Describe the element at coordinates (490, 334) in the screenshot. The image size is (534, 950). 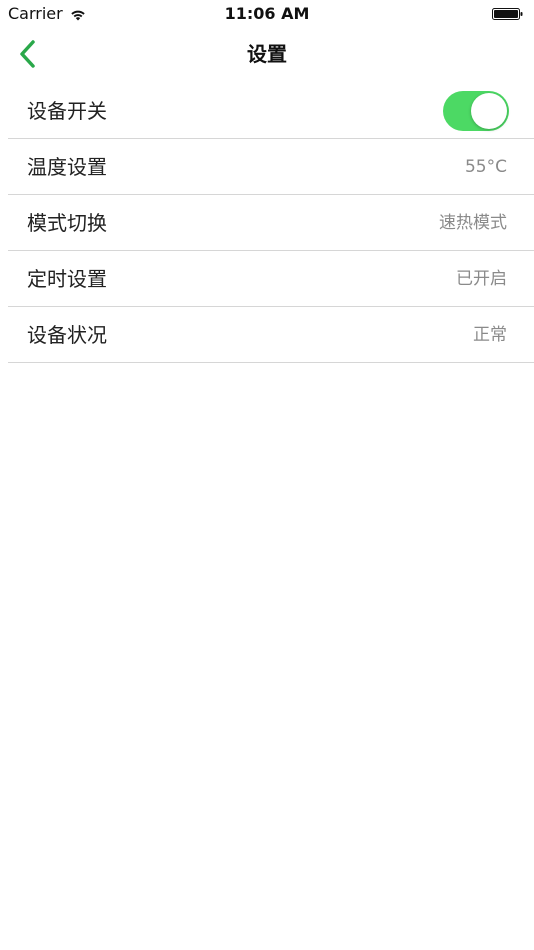
I see `status-value: 正常` at that location.